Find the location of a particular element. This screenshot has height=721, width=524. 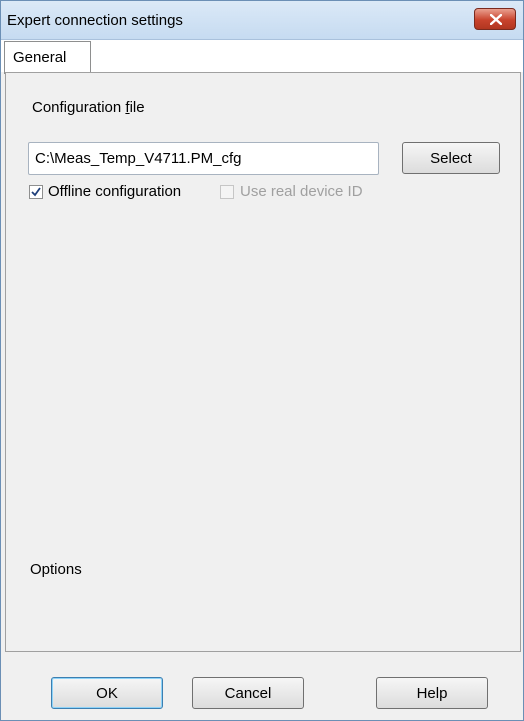

configuration-file-label: Configuration file is located at coordinates (88, 107).